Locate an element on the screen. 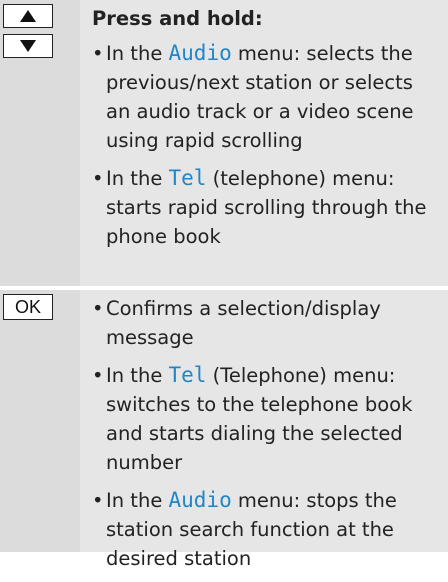 This screenshot has height=582, width=448. row-divider is located at coordinates (224, 288).